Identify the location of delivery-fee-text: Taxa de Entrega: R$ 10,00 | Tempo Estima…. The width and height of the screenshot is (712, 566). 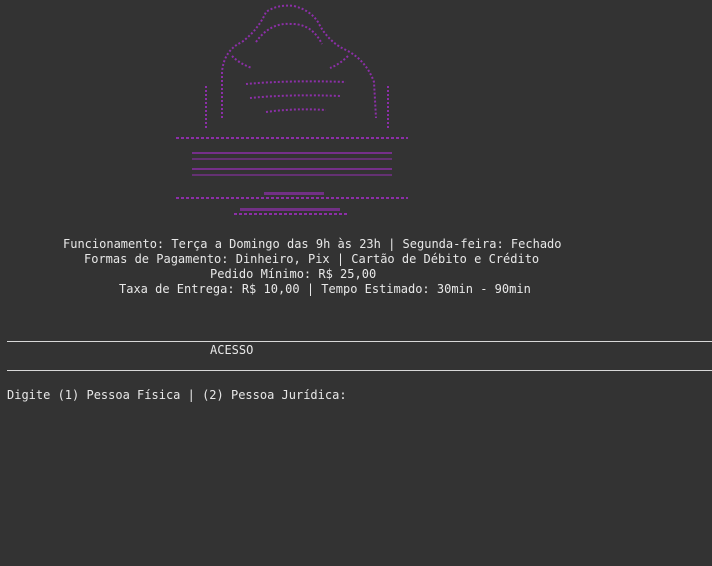
(325, 289).